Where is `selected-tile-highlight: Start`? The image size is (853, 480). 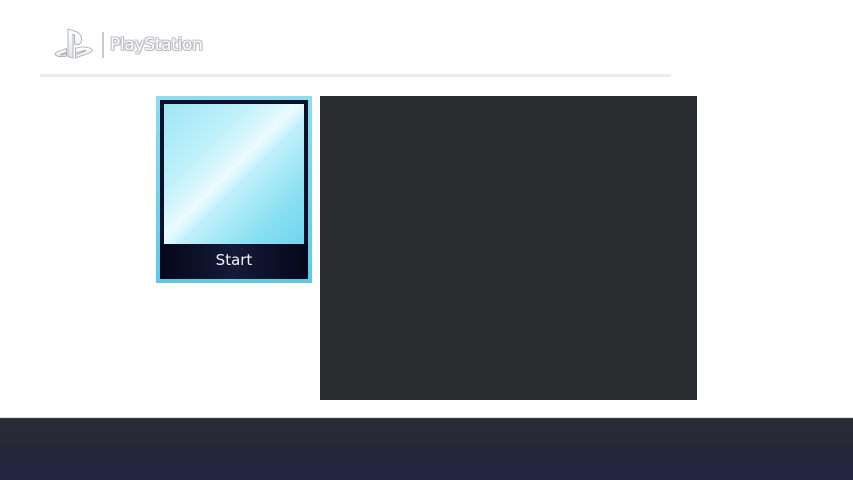 selected-tile-highlight: Start is located at coordinates (234, 189).